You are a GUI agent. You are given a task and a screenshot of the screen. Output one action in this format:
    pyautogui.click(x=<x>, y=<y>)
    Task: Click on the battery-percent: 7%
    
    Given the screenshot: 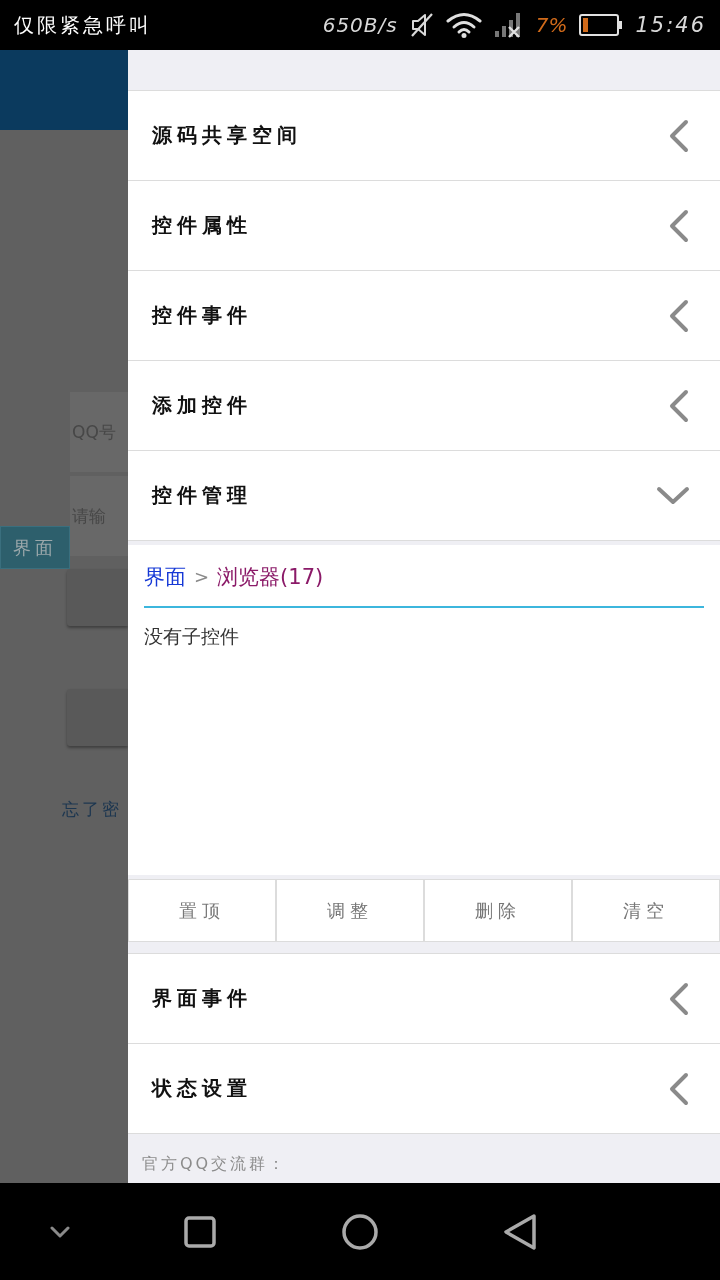 What is the action you would take?
    pyautogui.click(x=551, y=25)
    